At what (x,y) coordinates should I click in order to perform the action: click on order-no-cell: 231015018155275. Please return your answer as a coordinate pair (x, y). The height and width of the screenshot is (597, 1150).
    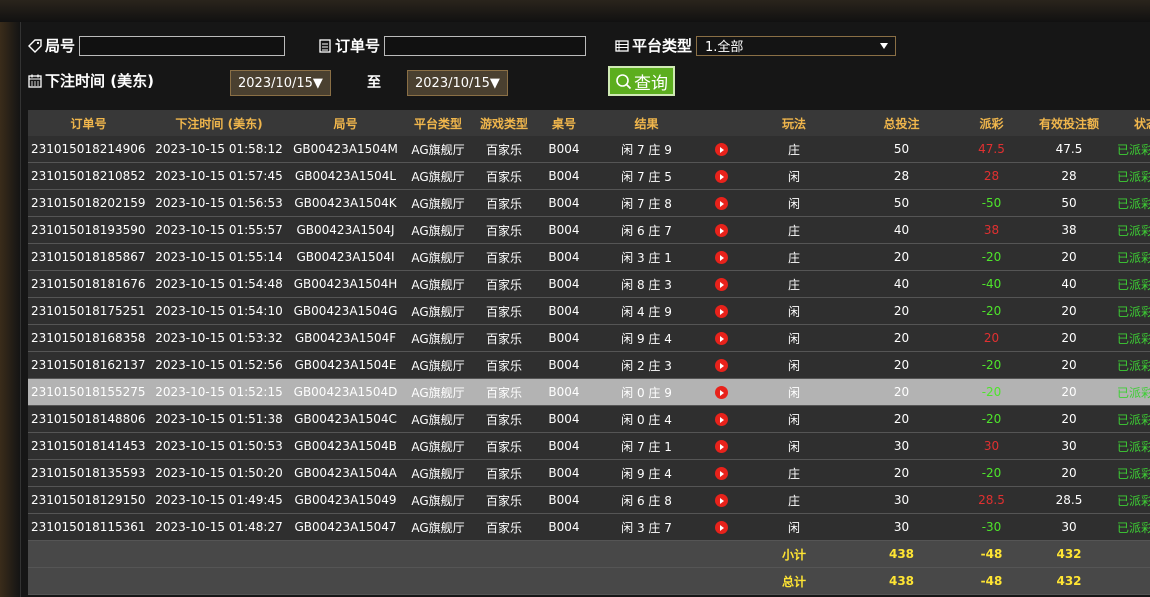
    Looking at the image, I should click on (88, 392).